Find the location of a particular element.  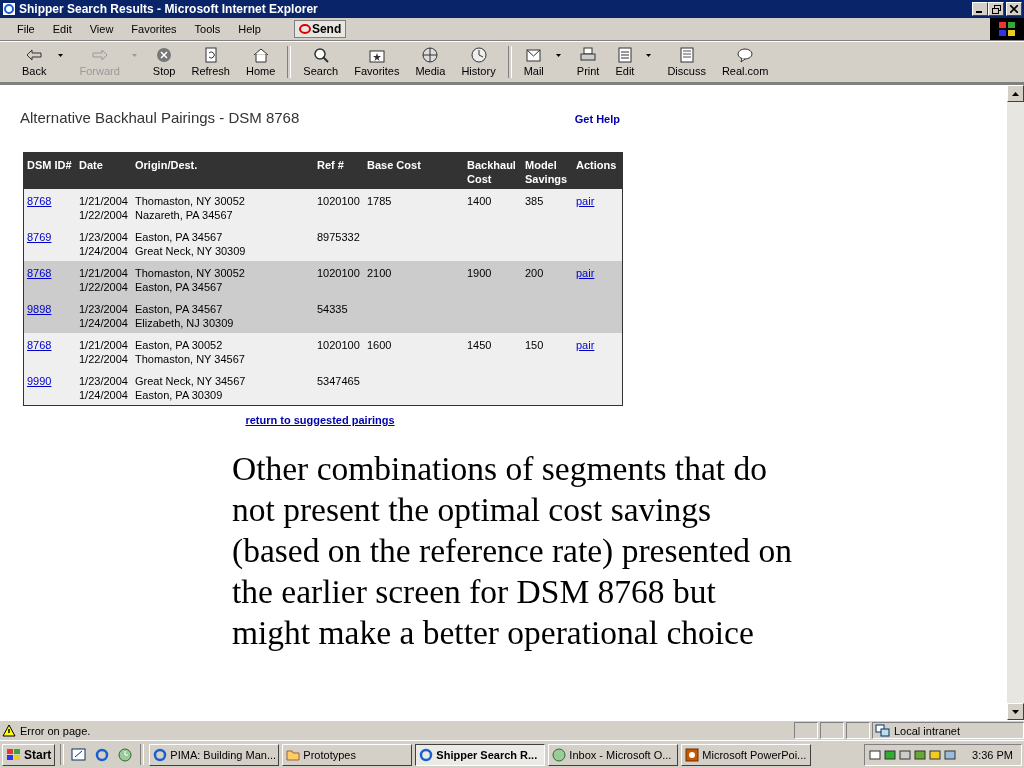

restore-icon is located at coordinates (996, 9).